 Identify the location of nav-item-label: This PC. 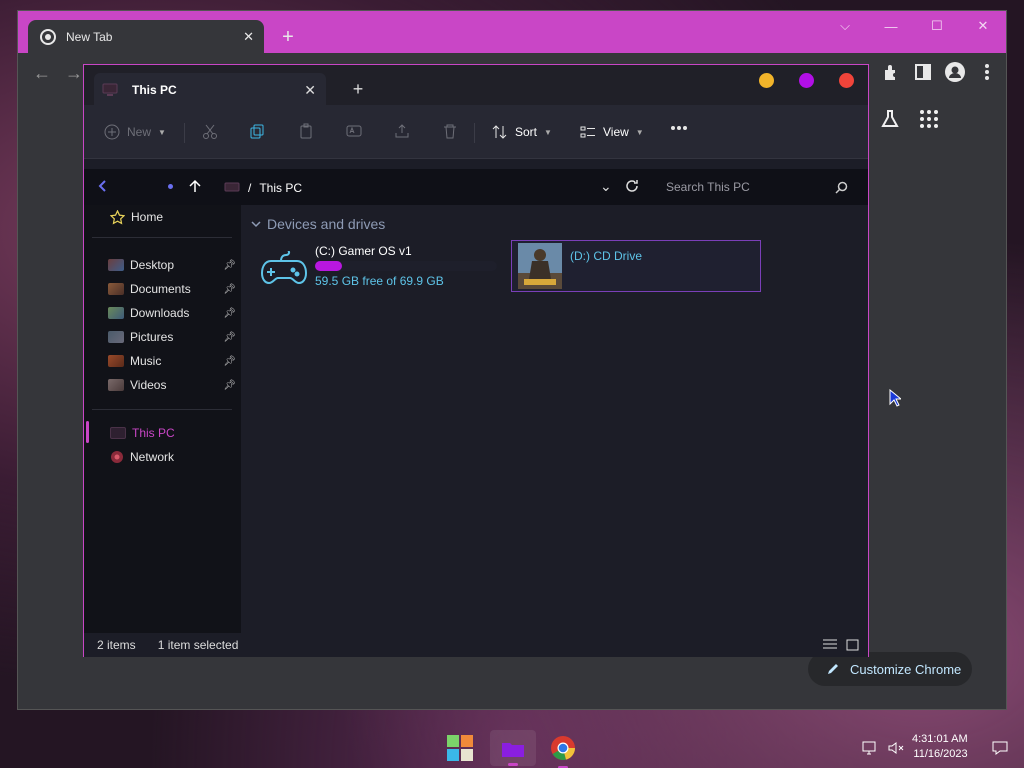
(153, 433).